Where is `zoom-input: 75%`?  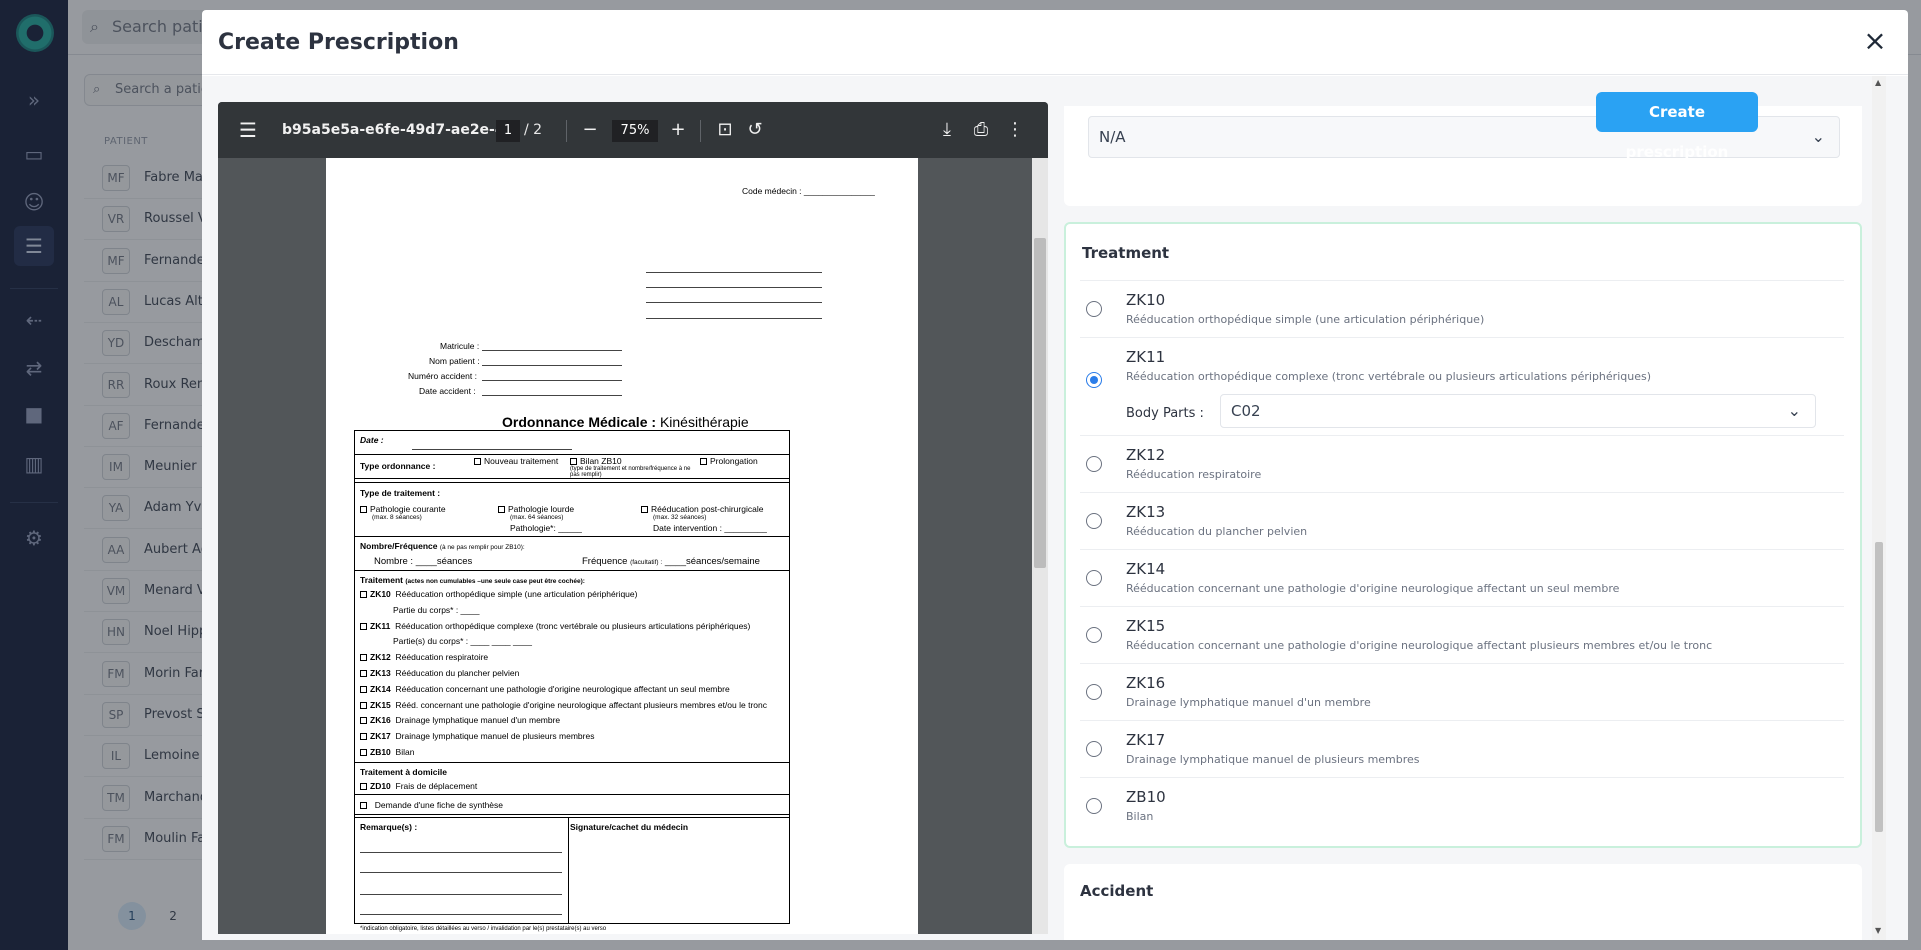
zoom-input: 75% is located at coordinates (635, 131).